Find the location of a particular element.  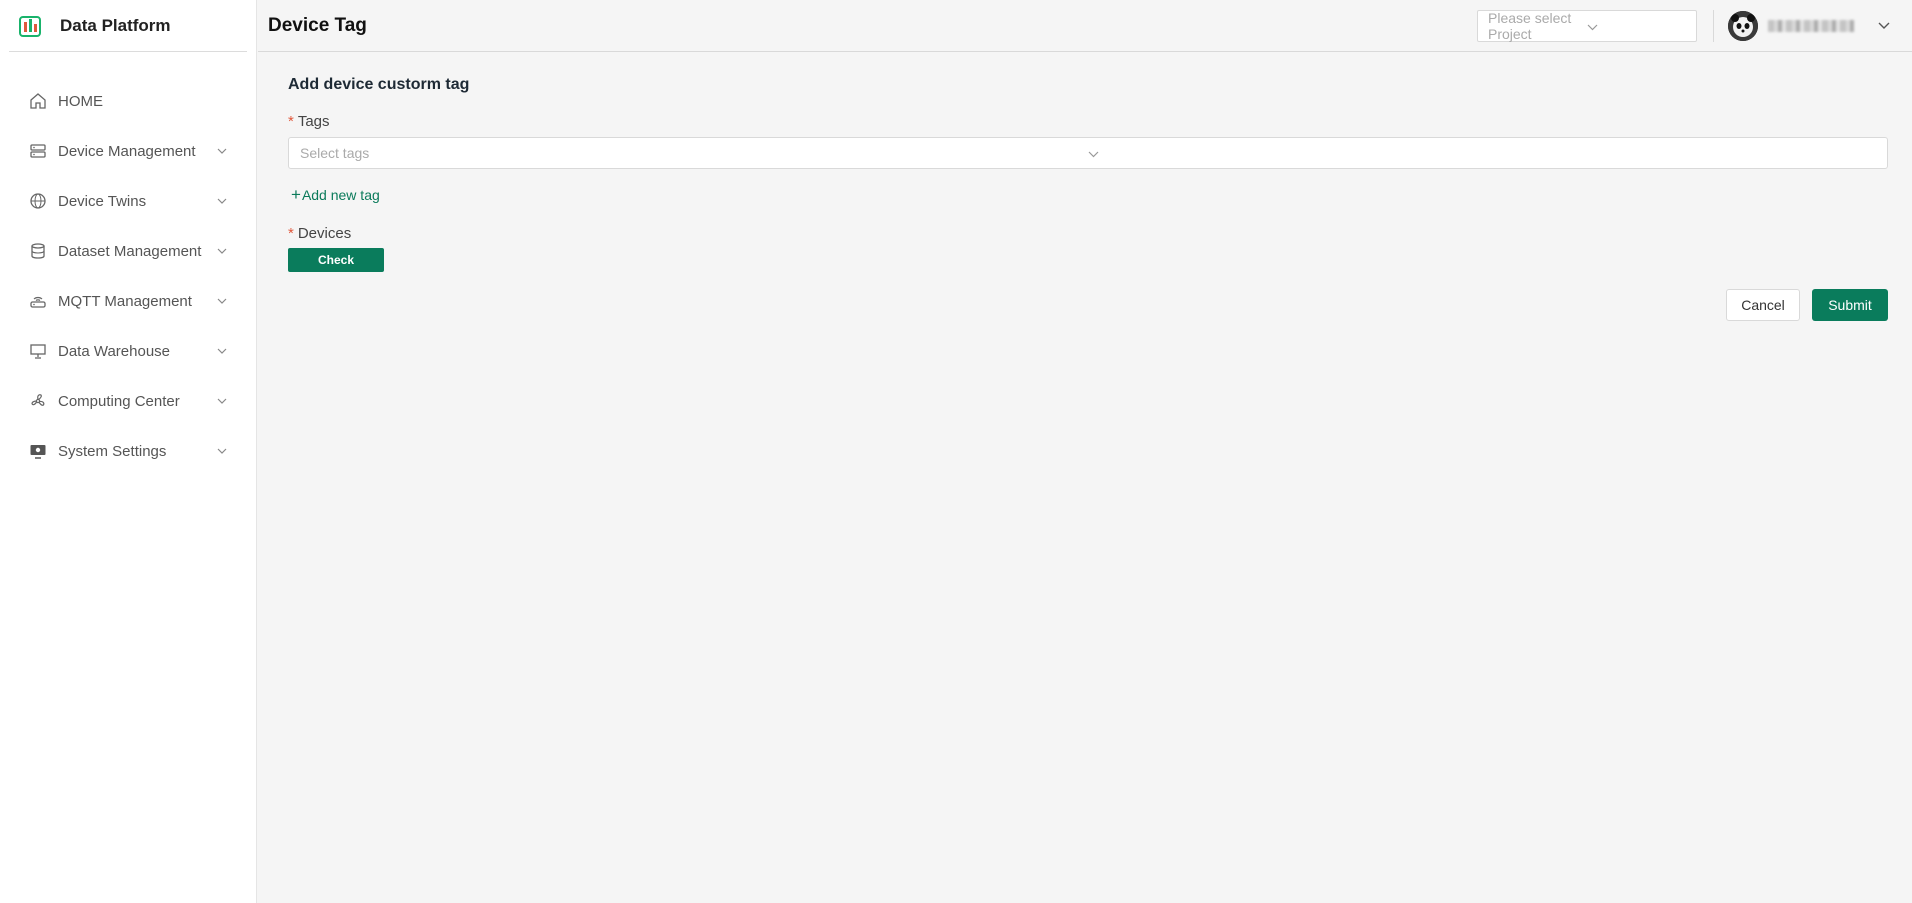

sidebar-item-device-management: Device Management is located at coordinates (128, 151).